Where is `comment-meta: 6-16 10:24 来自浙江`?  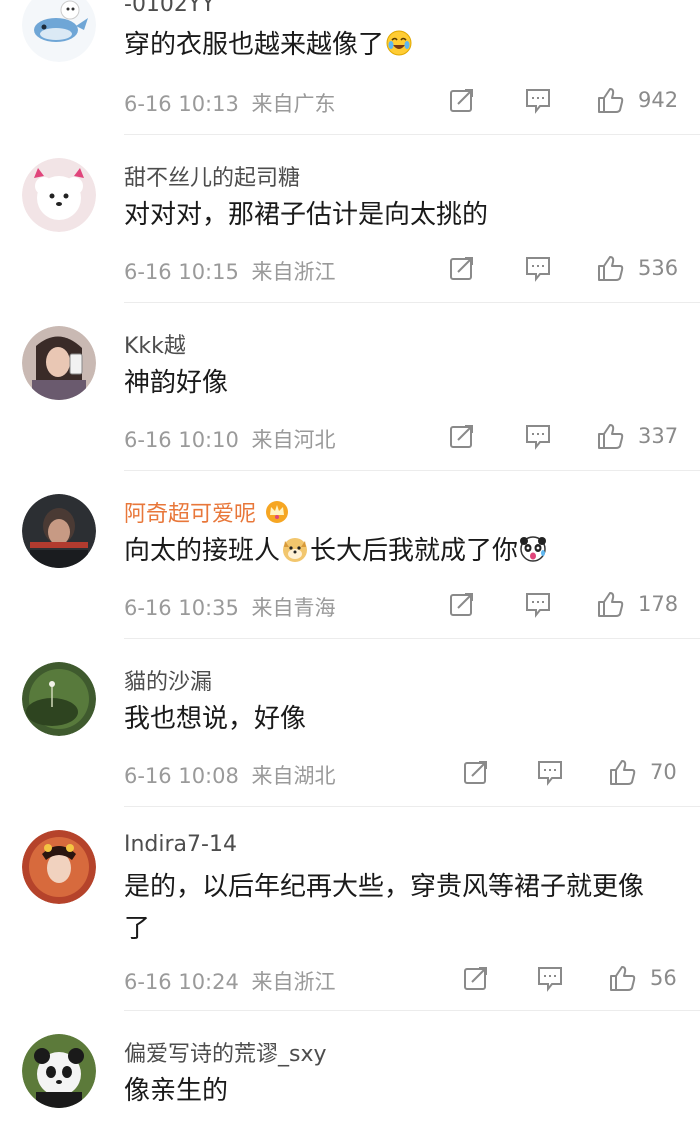
comment-meta: 6-16 10:24 来自浙江 is located at coordinates (230, 981).